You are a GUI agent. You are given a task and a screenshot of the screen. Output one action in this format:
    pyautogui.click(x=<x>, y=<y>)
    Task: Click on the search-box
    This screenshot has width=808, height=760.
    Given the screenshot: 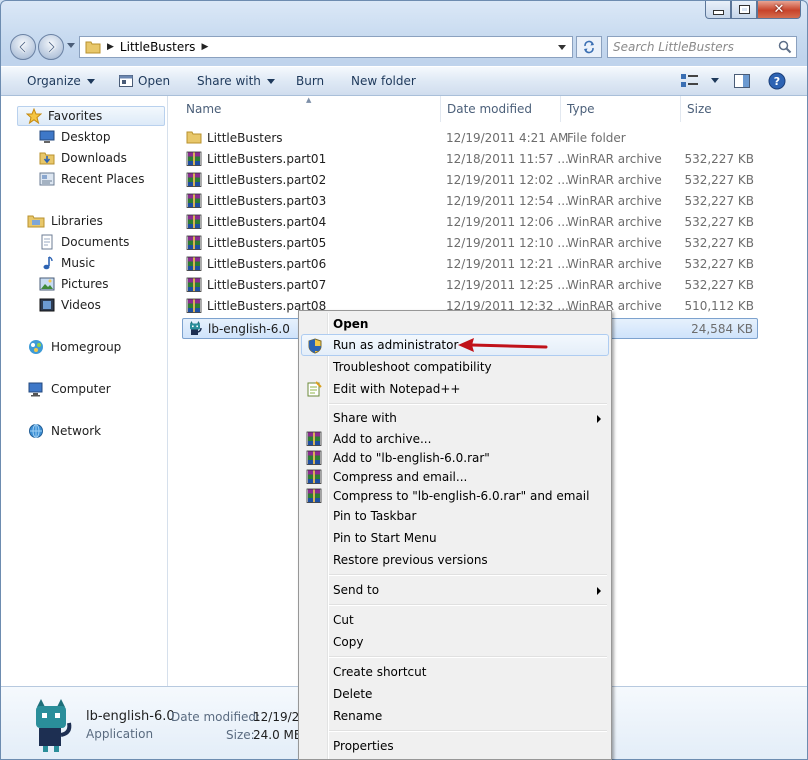 What is the action you would take?
    pyautogui.click(x=702, y=47)
    